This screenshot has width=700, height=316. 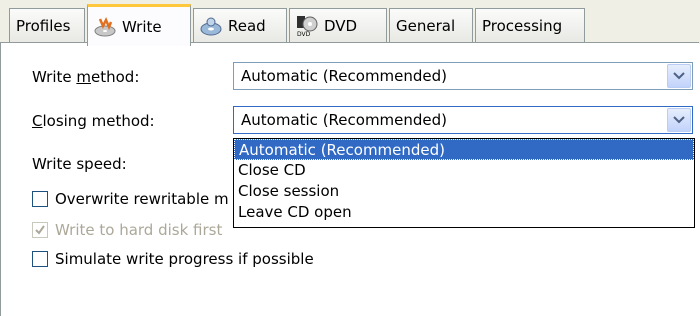 I want to click on checkbox-label: Simulate write progress if possible, so click(x=184, y=259).